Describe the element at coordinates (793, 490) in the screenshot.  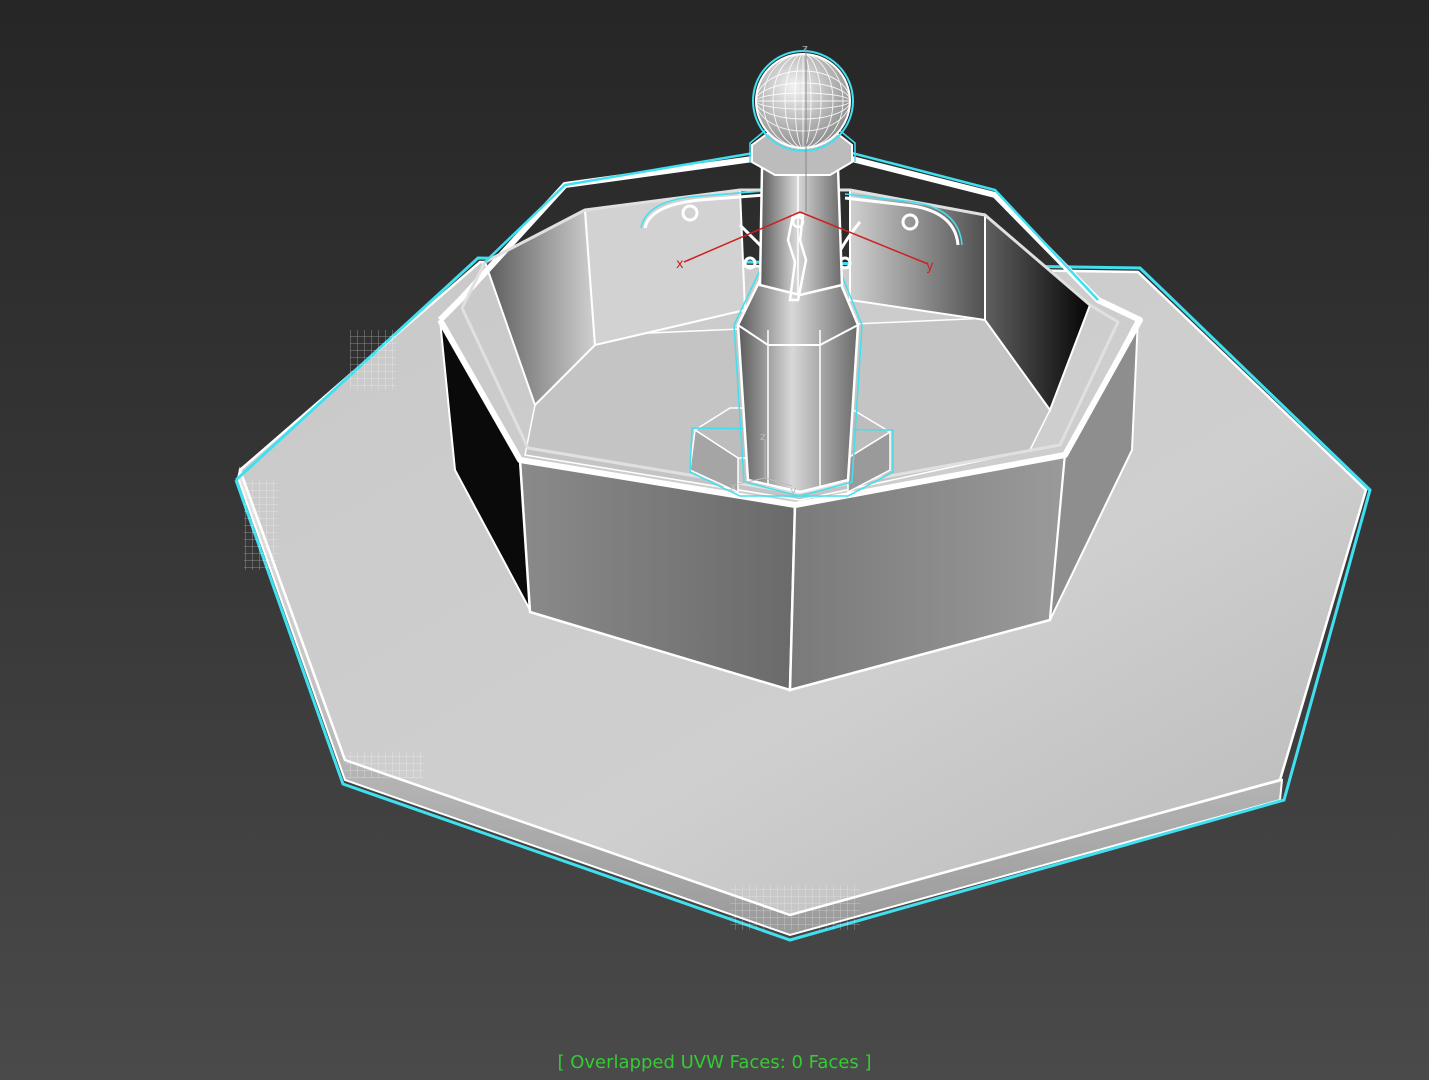
I see `pivot-label-y: y` at that location.